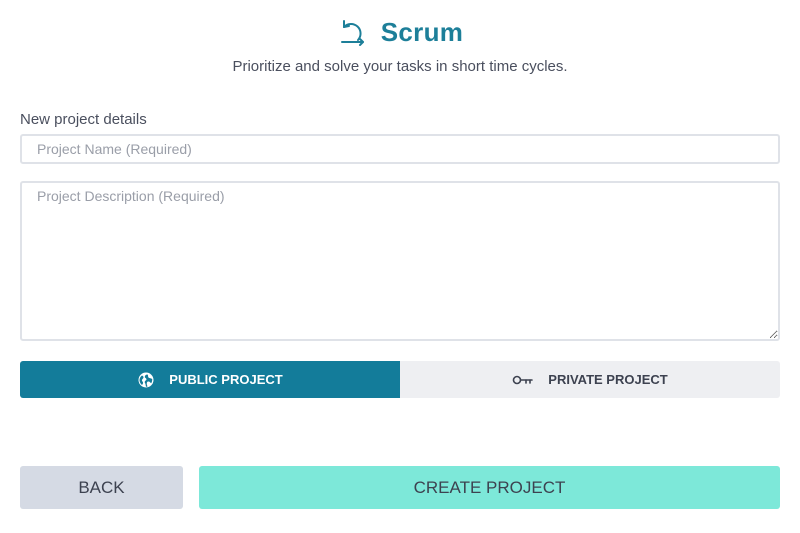 Image resolution: width=800 pixels, height=533 pixels. I want to click on back-button: BACK, so click(101, 487).